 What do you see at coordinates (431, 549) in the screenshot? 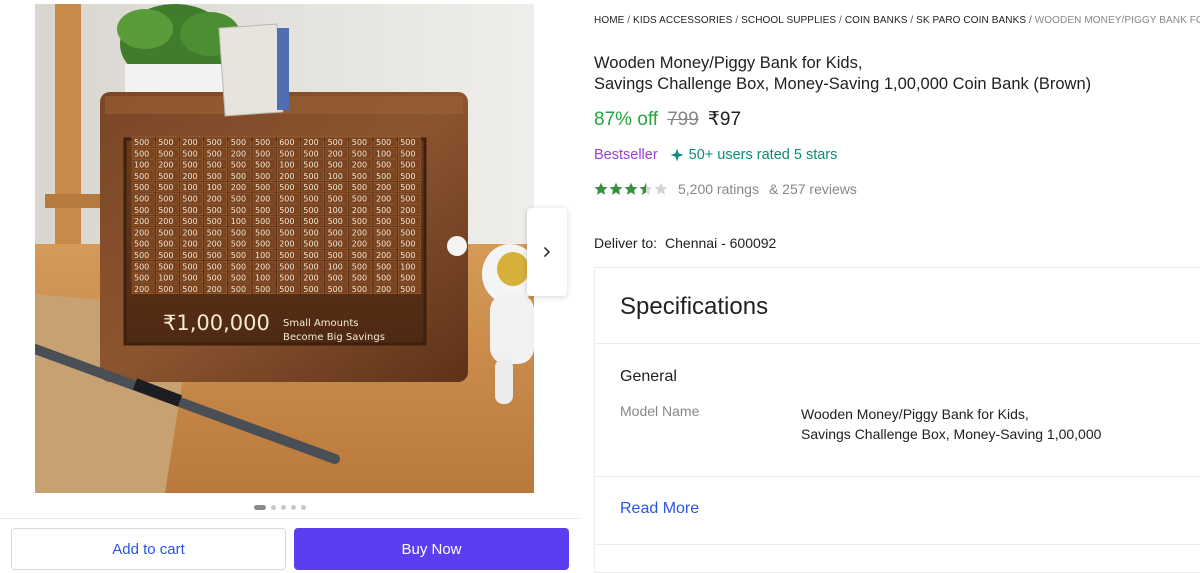
I see `buy-now-button: Buy Now` at bounding box center [431, 549].